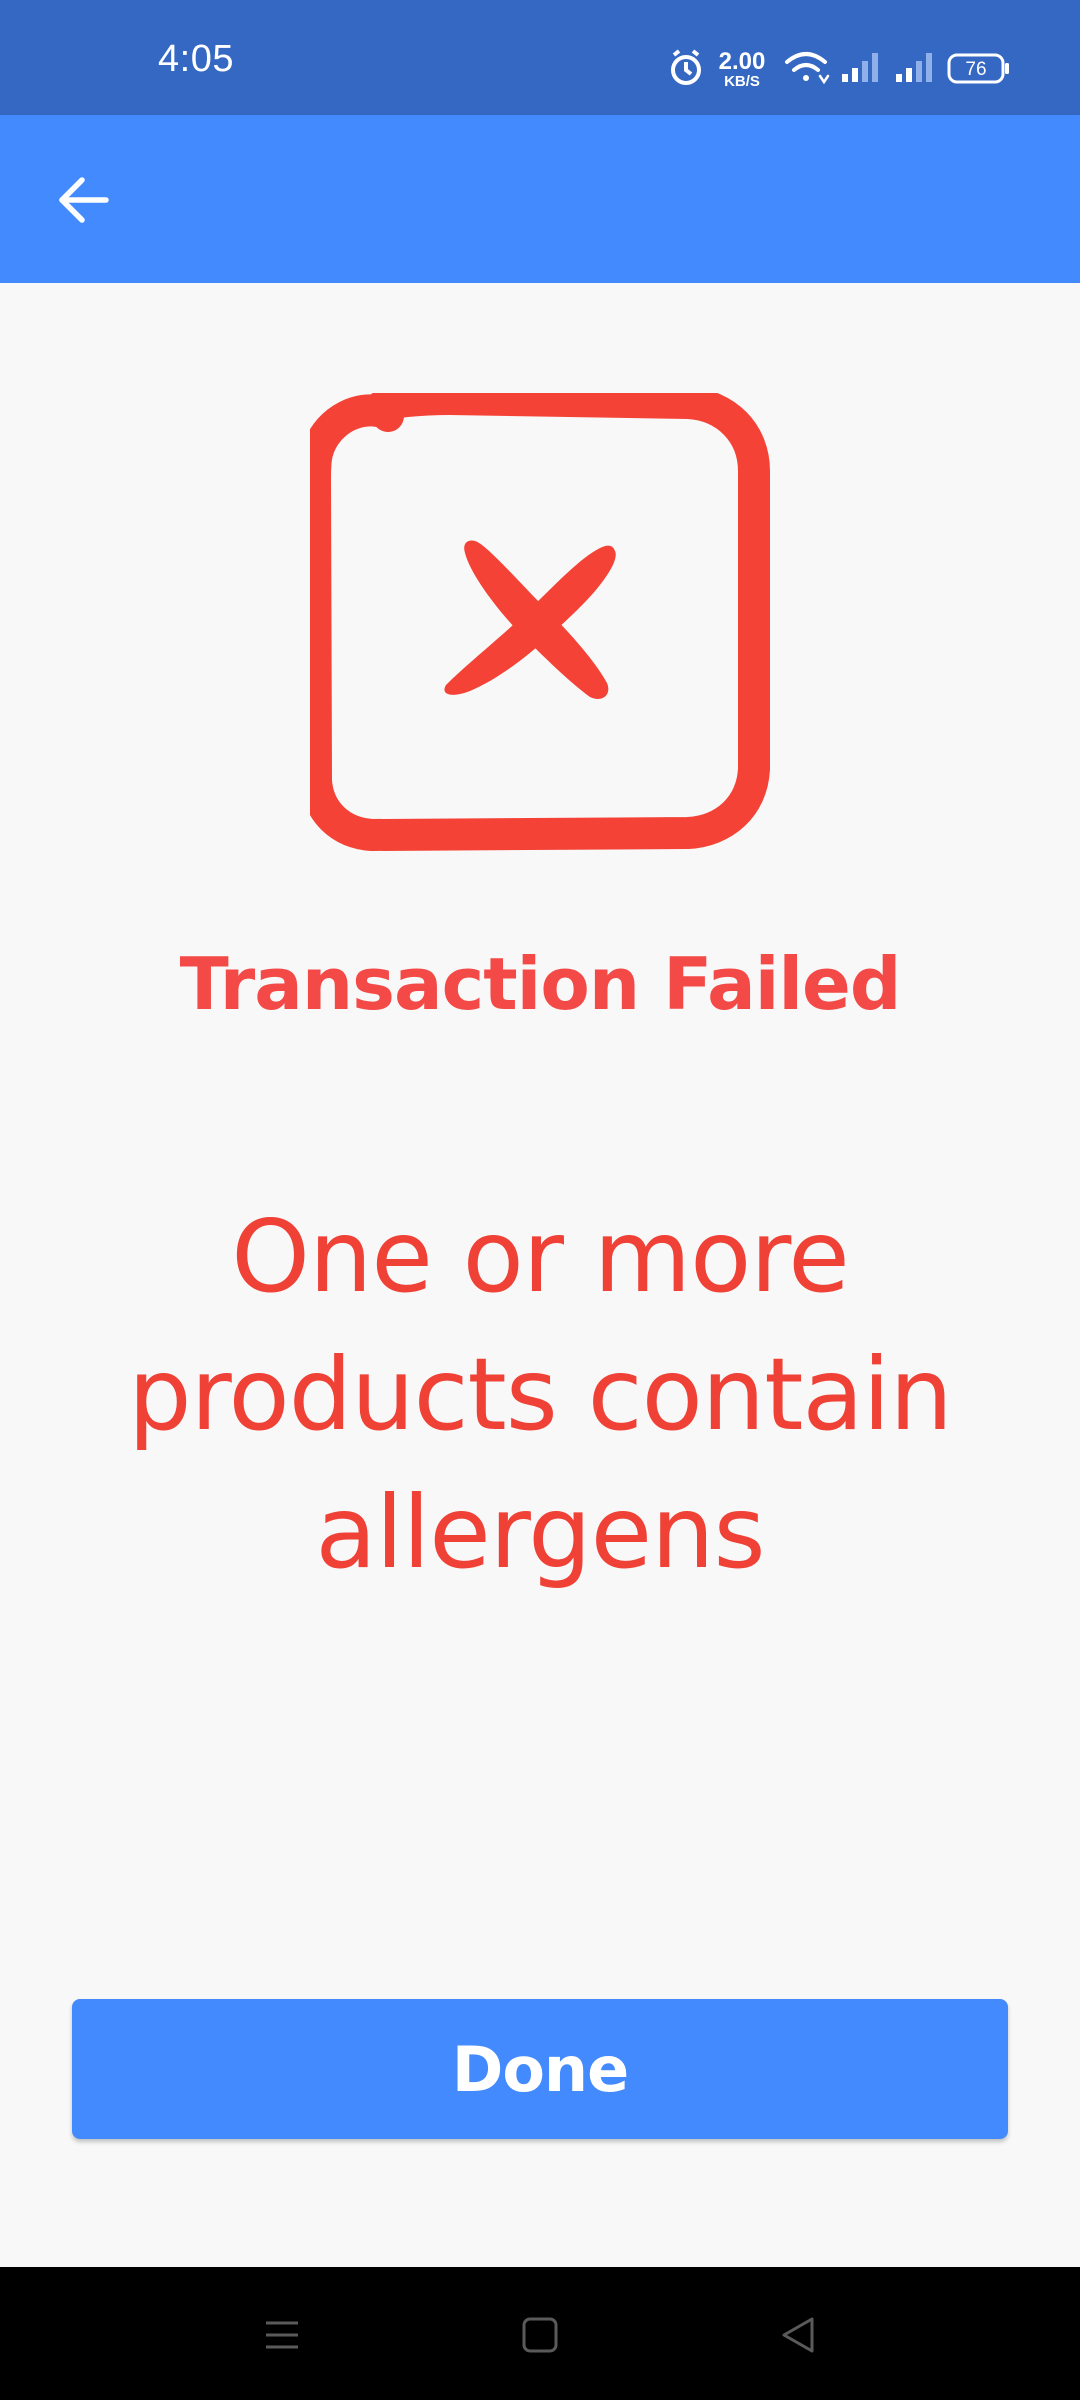  Describe the element at coordinates (540, 984) in the screenshot. I see `transaction-status-title: Transaction Failed` at that location.